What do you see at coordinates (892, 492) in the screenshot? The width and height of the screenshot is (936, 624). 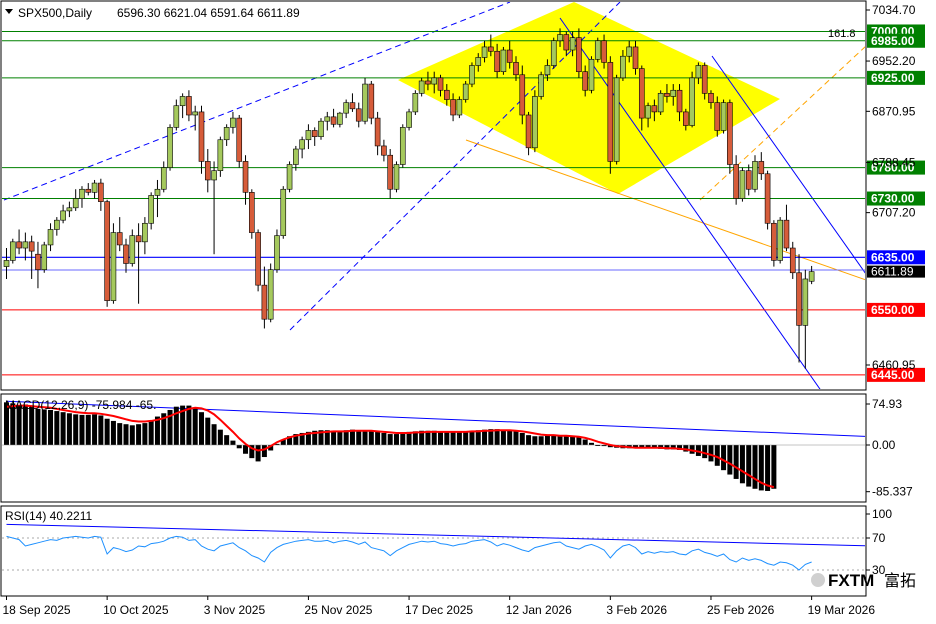 I see `macd-tick-label: -85.337` at bounding box center [892, 492].